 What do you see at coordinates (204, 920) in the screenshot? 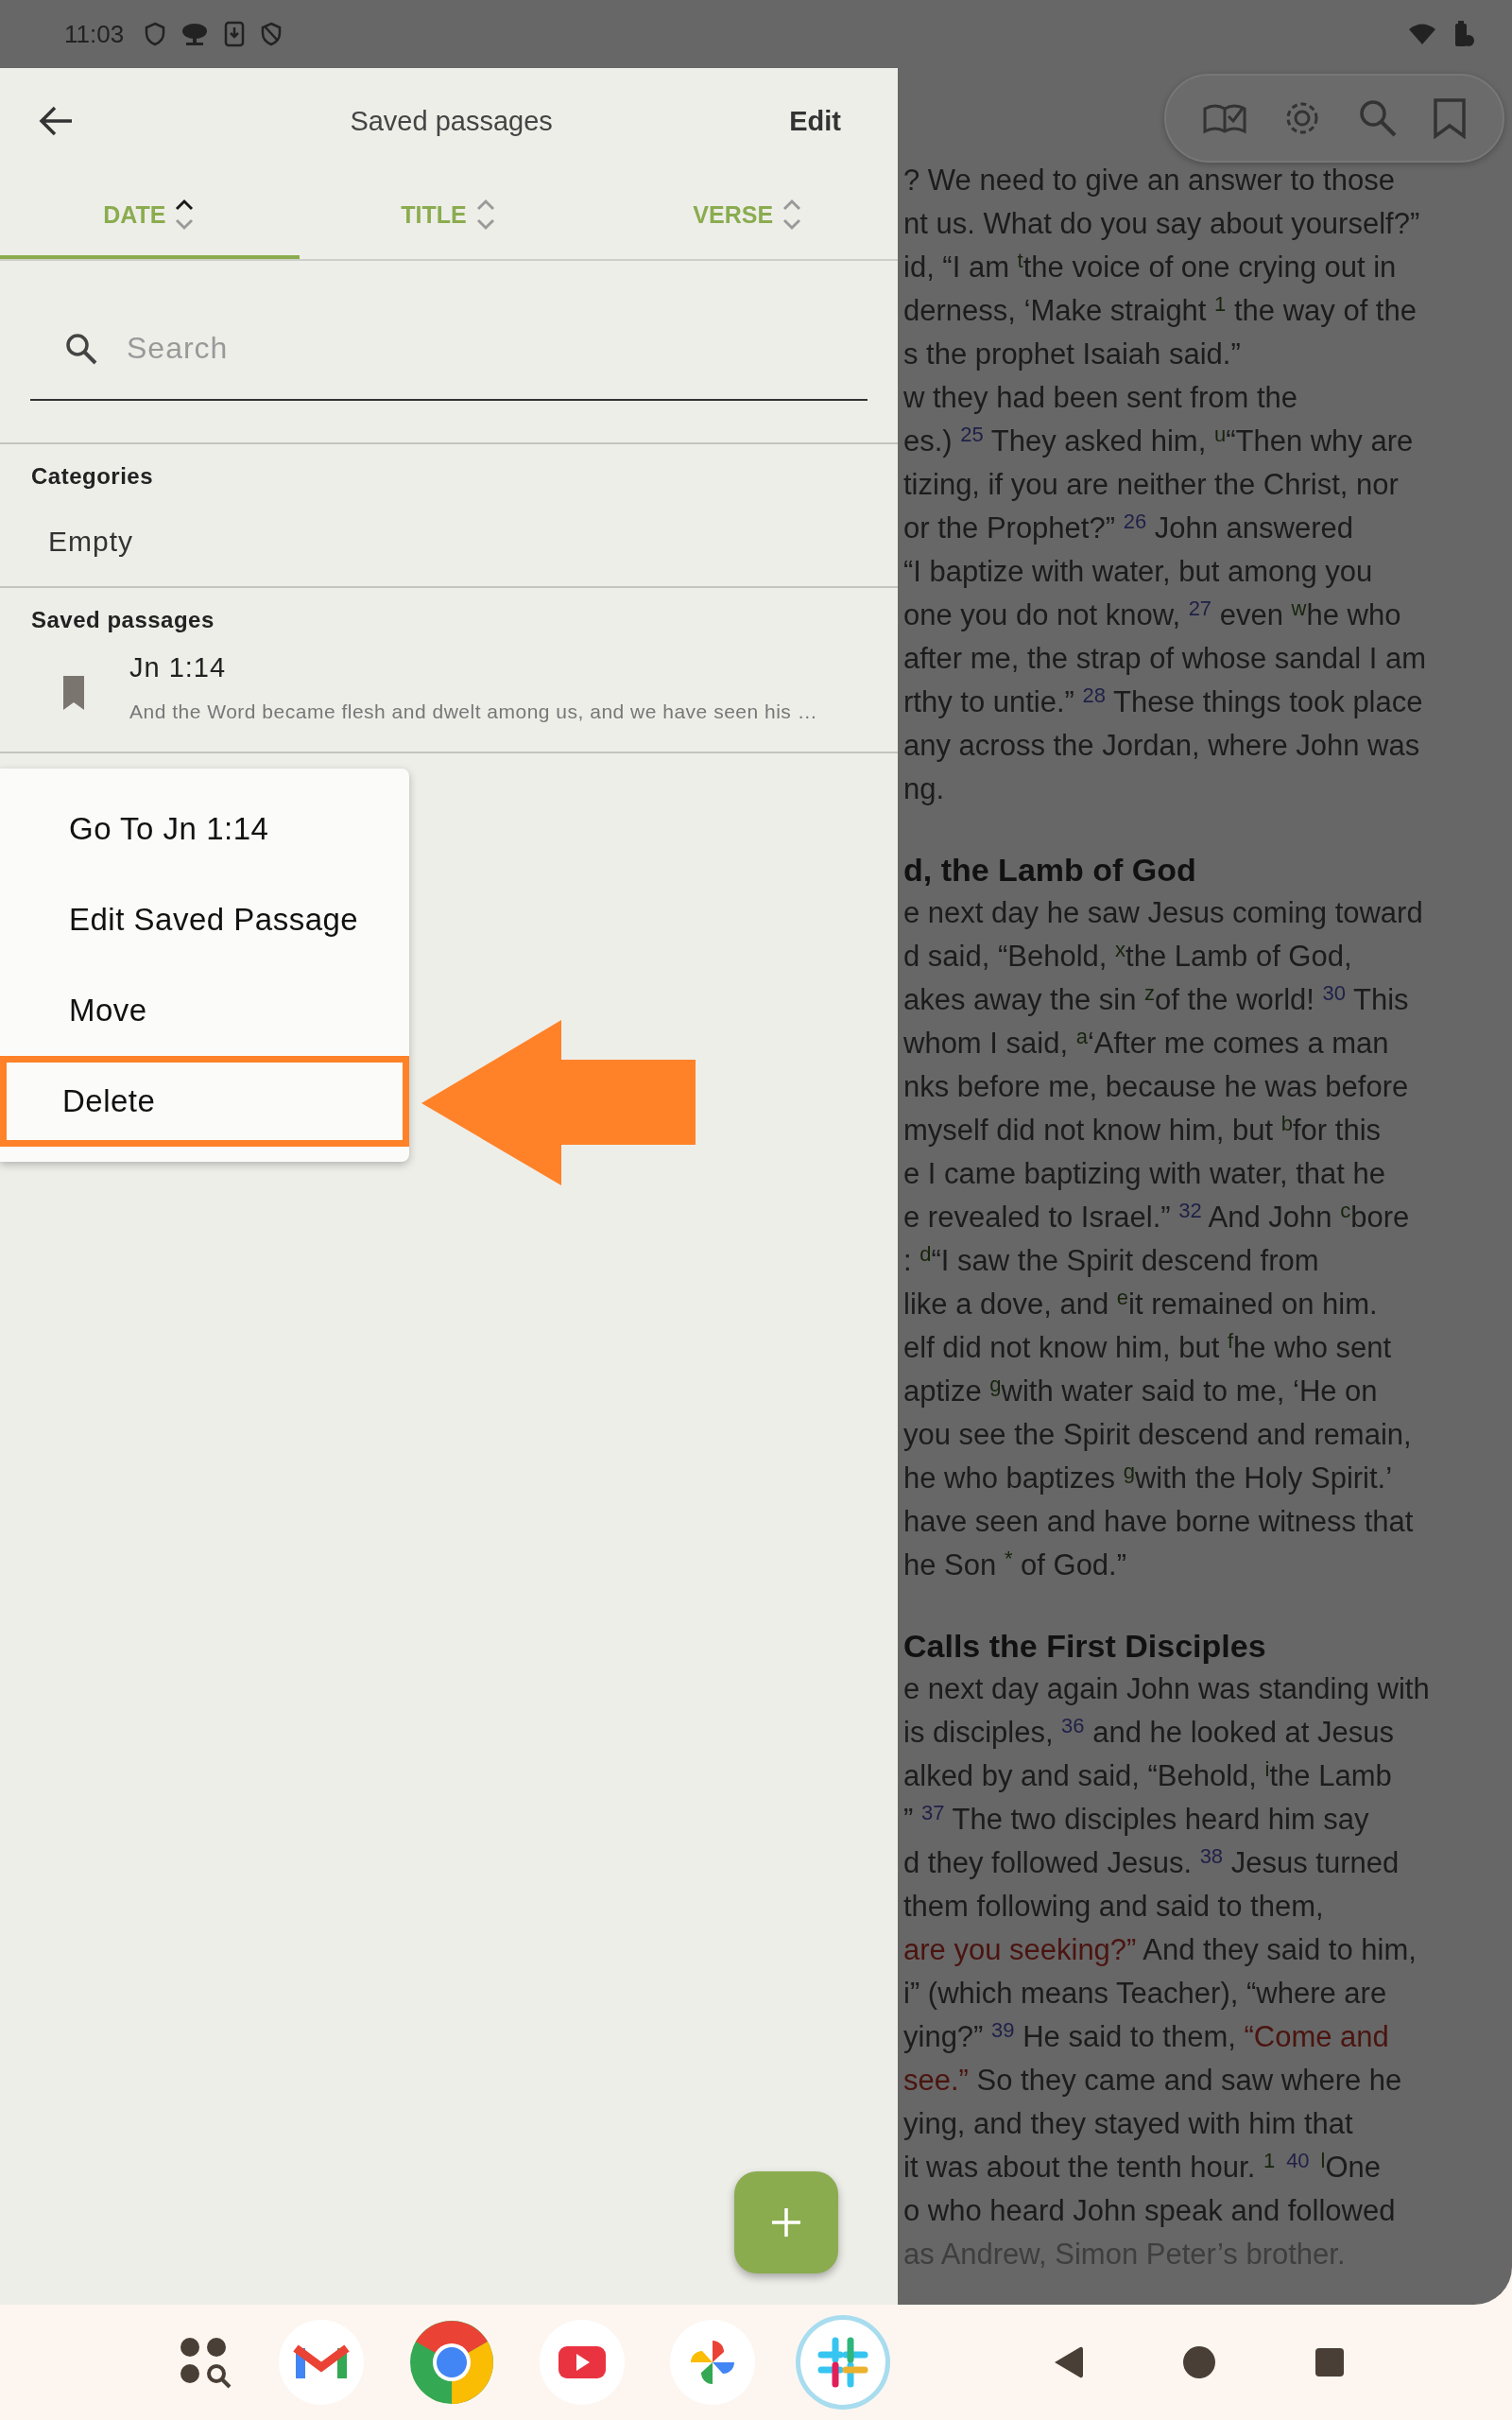
I see `menu-item: Edit Saved Passage` at bounding box center [204, 920].